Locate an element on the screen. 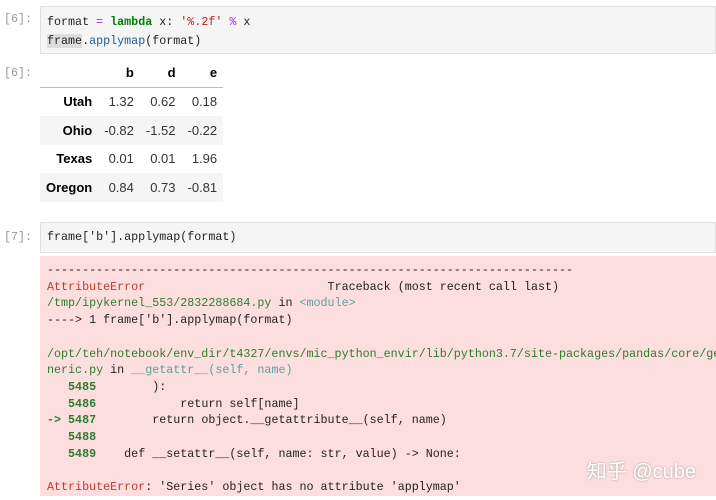 Image resolution: width=716 pixels, height=500 pixels. column-header is located at coordinates (69, 73).